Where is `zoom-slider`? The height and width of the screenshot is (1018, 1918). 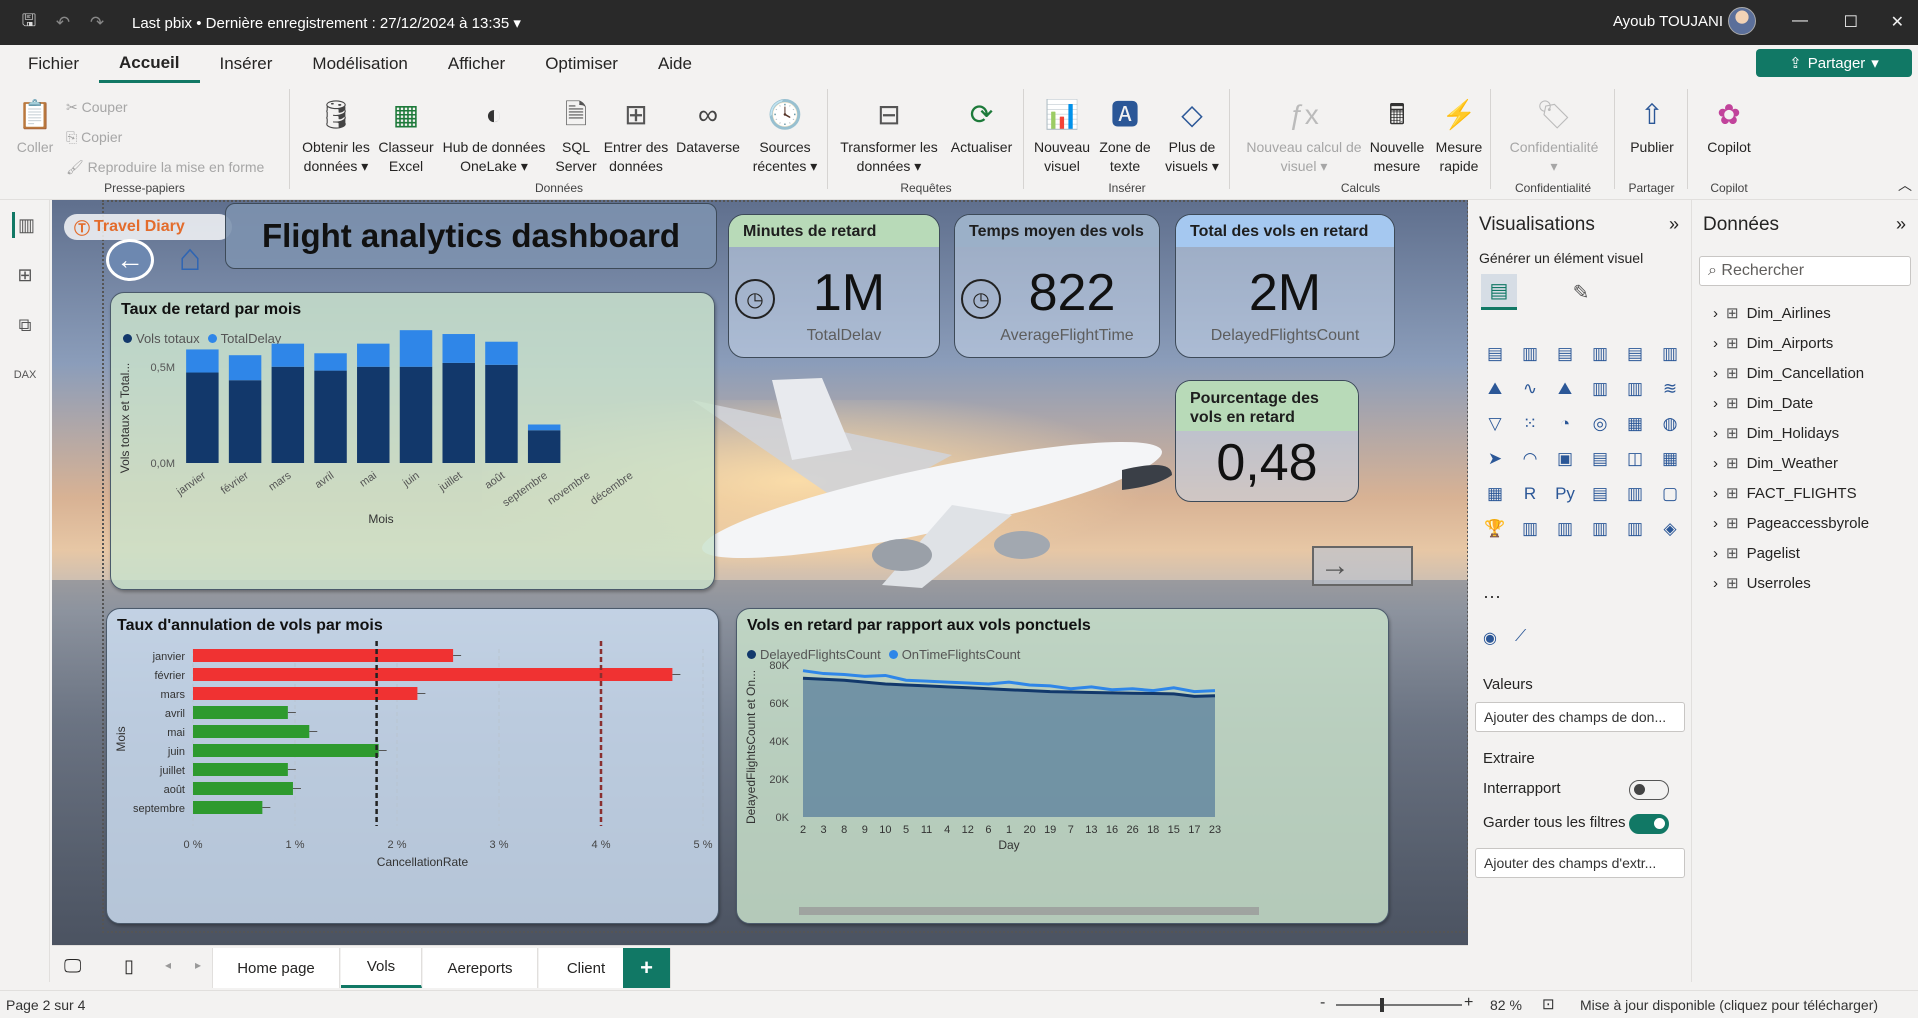 zoom-slider is located at coordinates (1399, 1005).